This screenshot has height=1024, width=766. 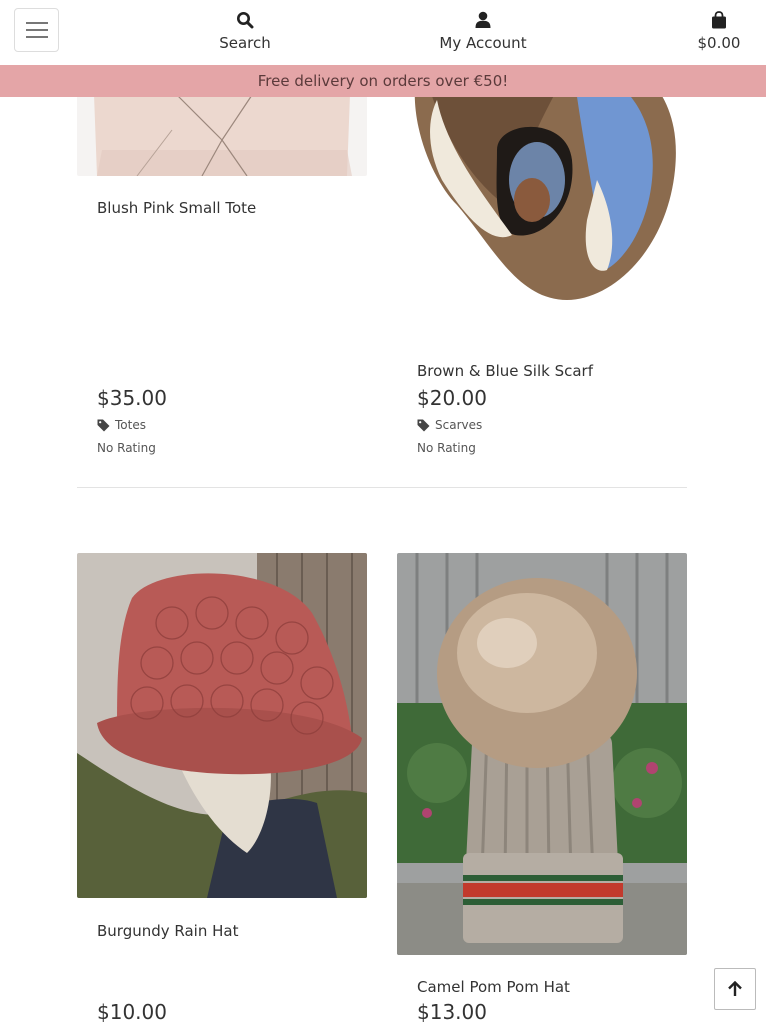 I want to click on nav-account: My Account, so click(x=483, y=31).